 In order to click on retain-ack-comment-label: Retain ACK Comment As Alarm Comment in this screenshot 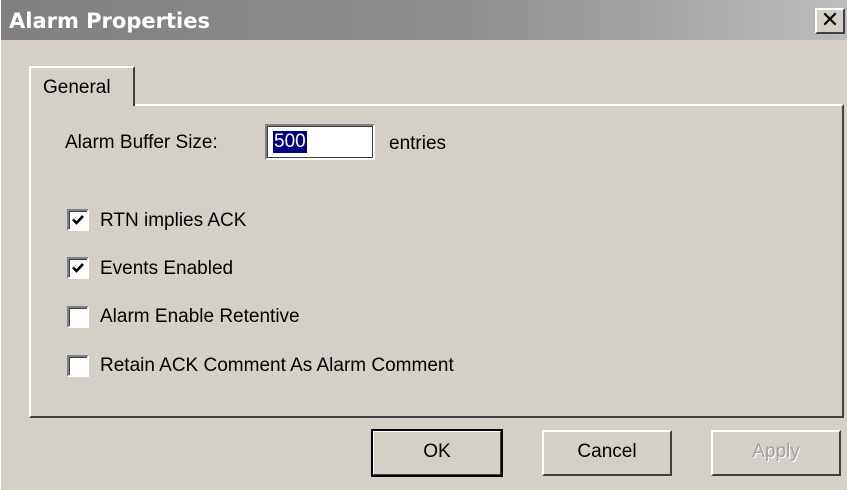, I will do `click(277, 366)`.